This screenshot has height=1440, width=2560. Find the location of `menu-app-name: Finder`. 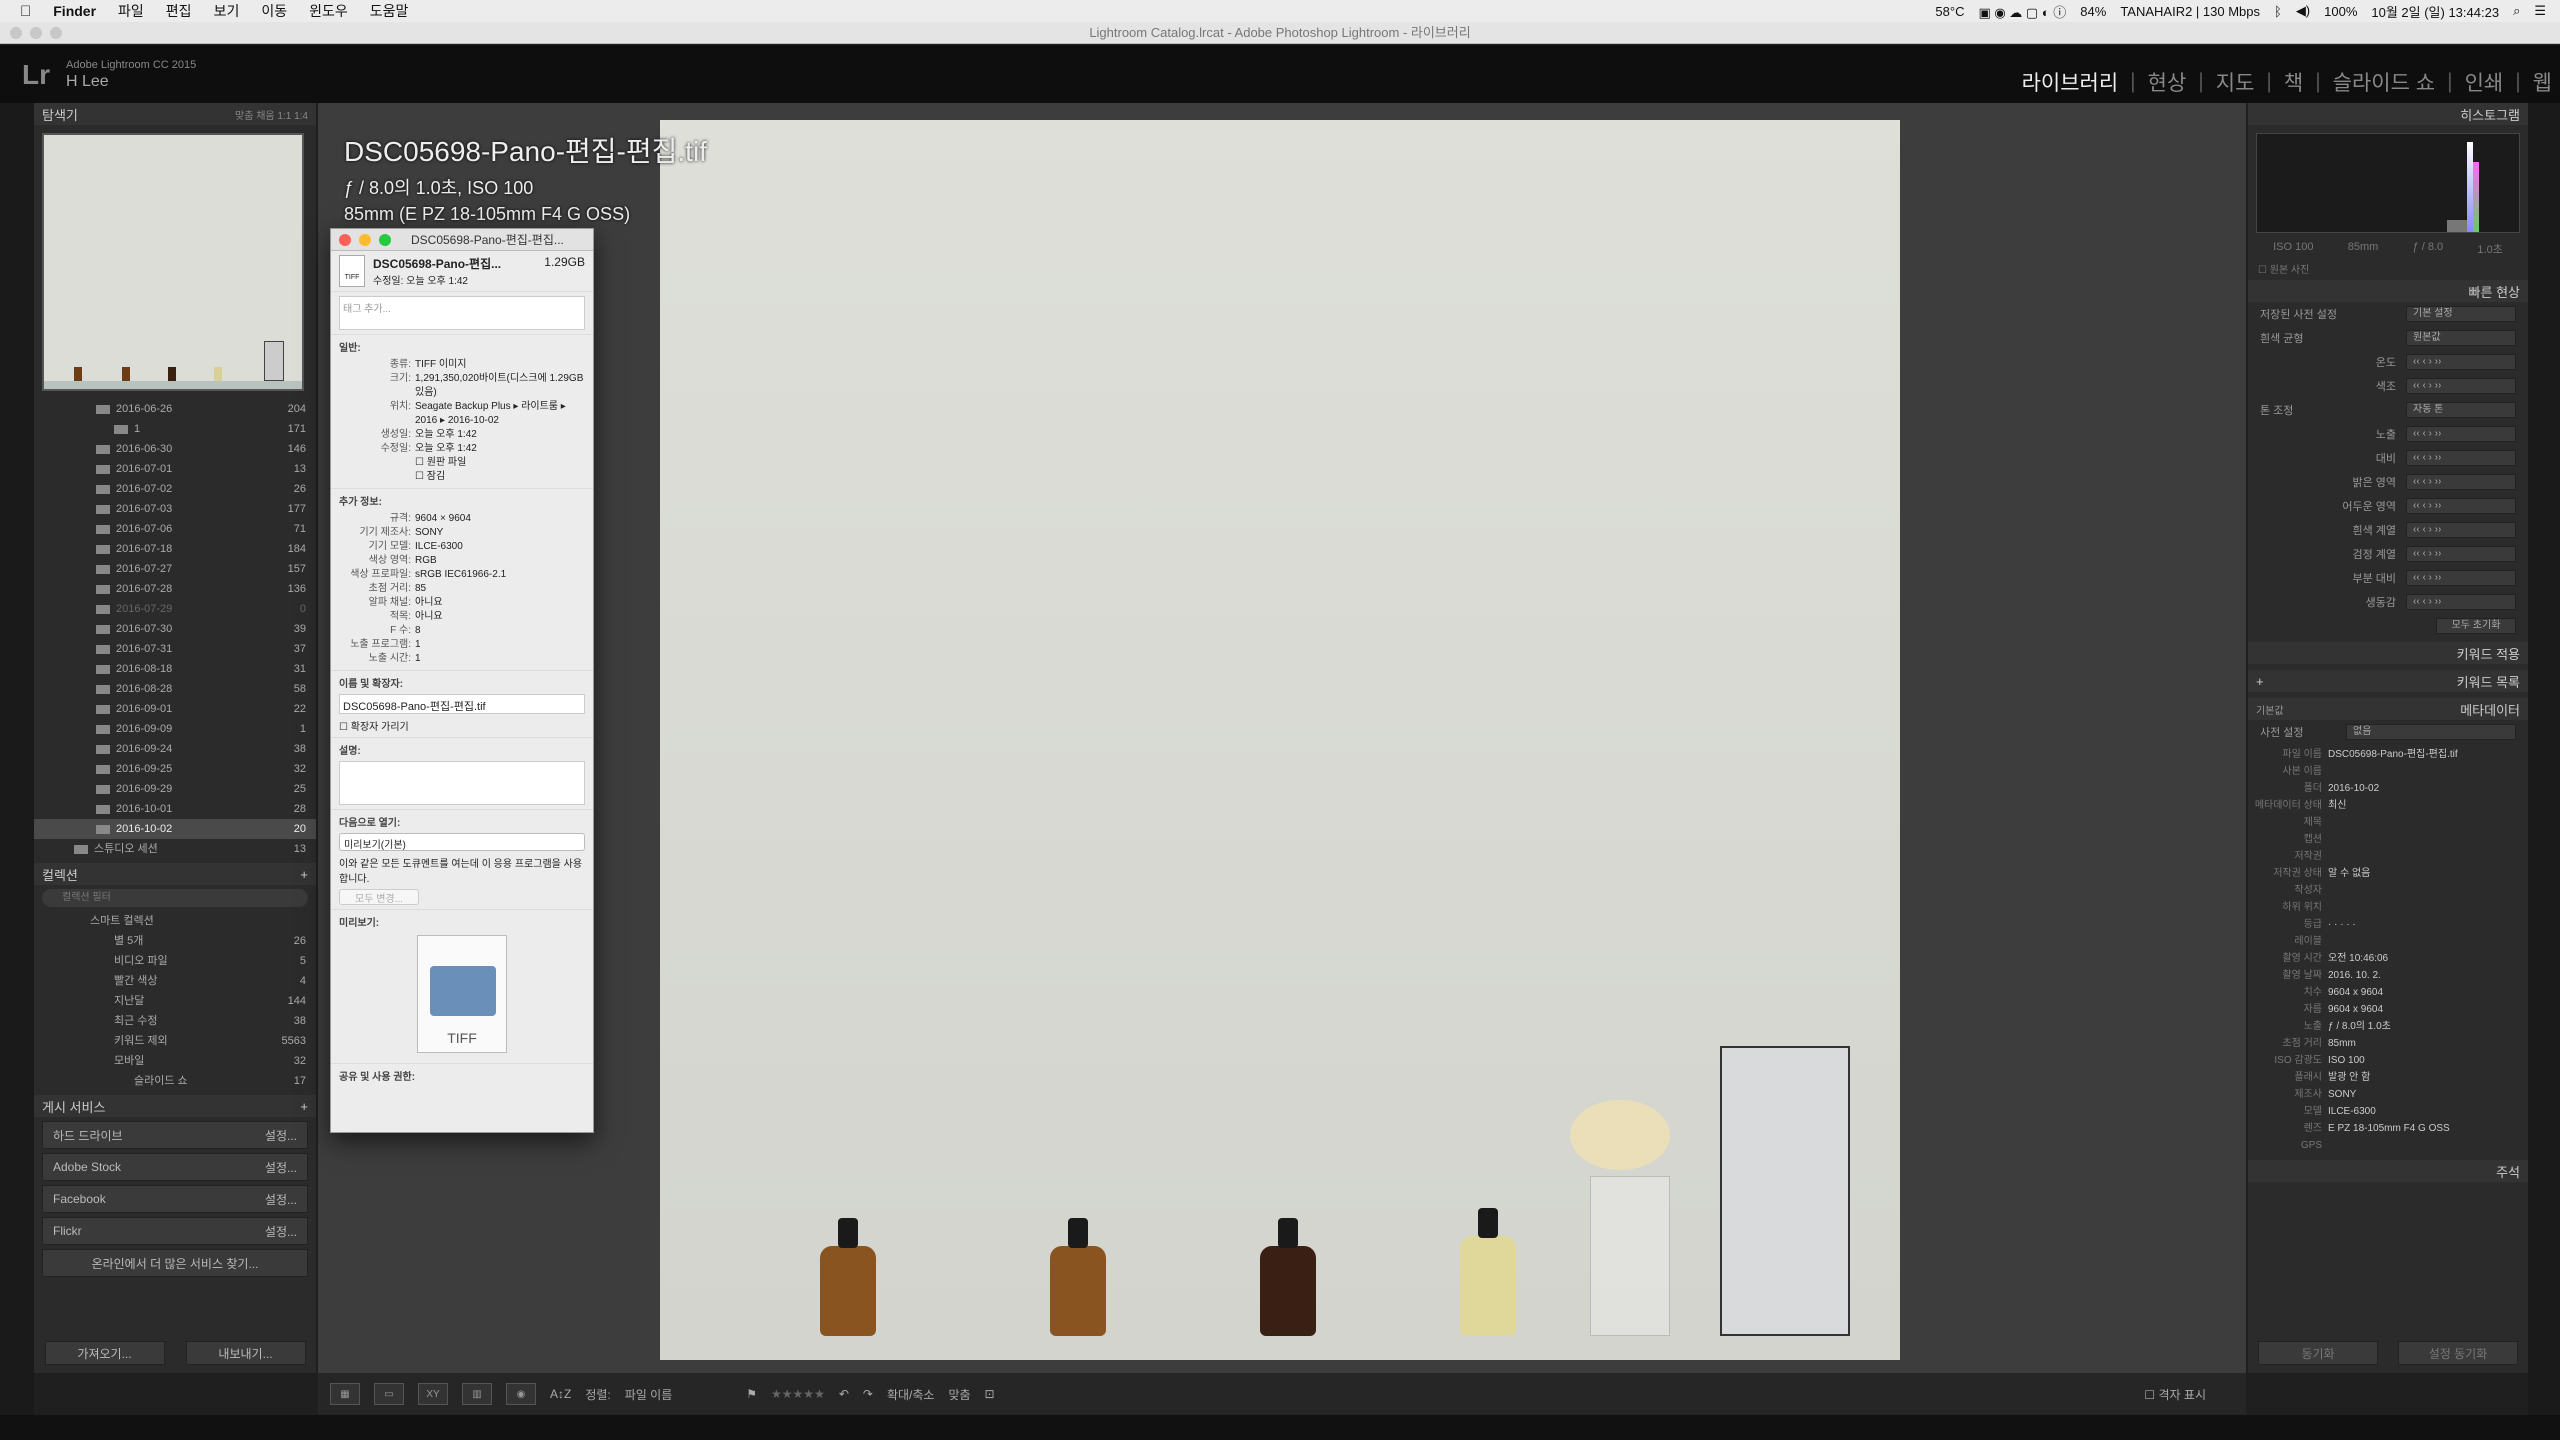

menu-app-name: Finder is located at coordinates (74, 11).